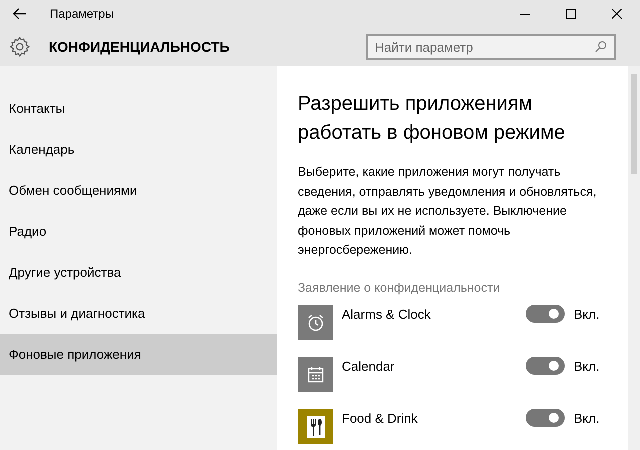  What do you see at coordinates (448, 211) in the screenshot?
I see `description-text: Выберите, какие приложения могут получать сведения, отправлять уведомления и обновляться, даже если вы их не используете. Выключение фоновых приложений может помочь энергосбережению.` at bounding box center [448, 211].